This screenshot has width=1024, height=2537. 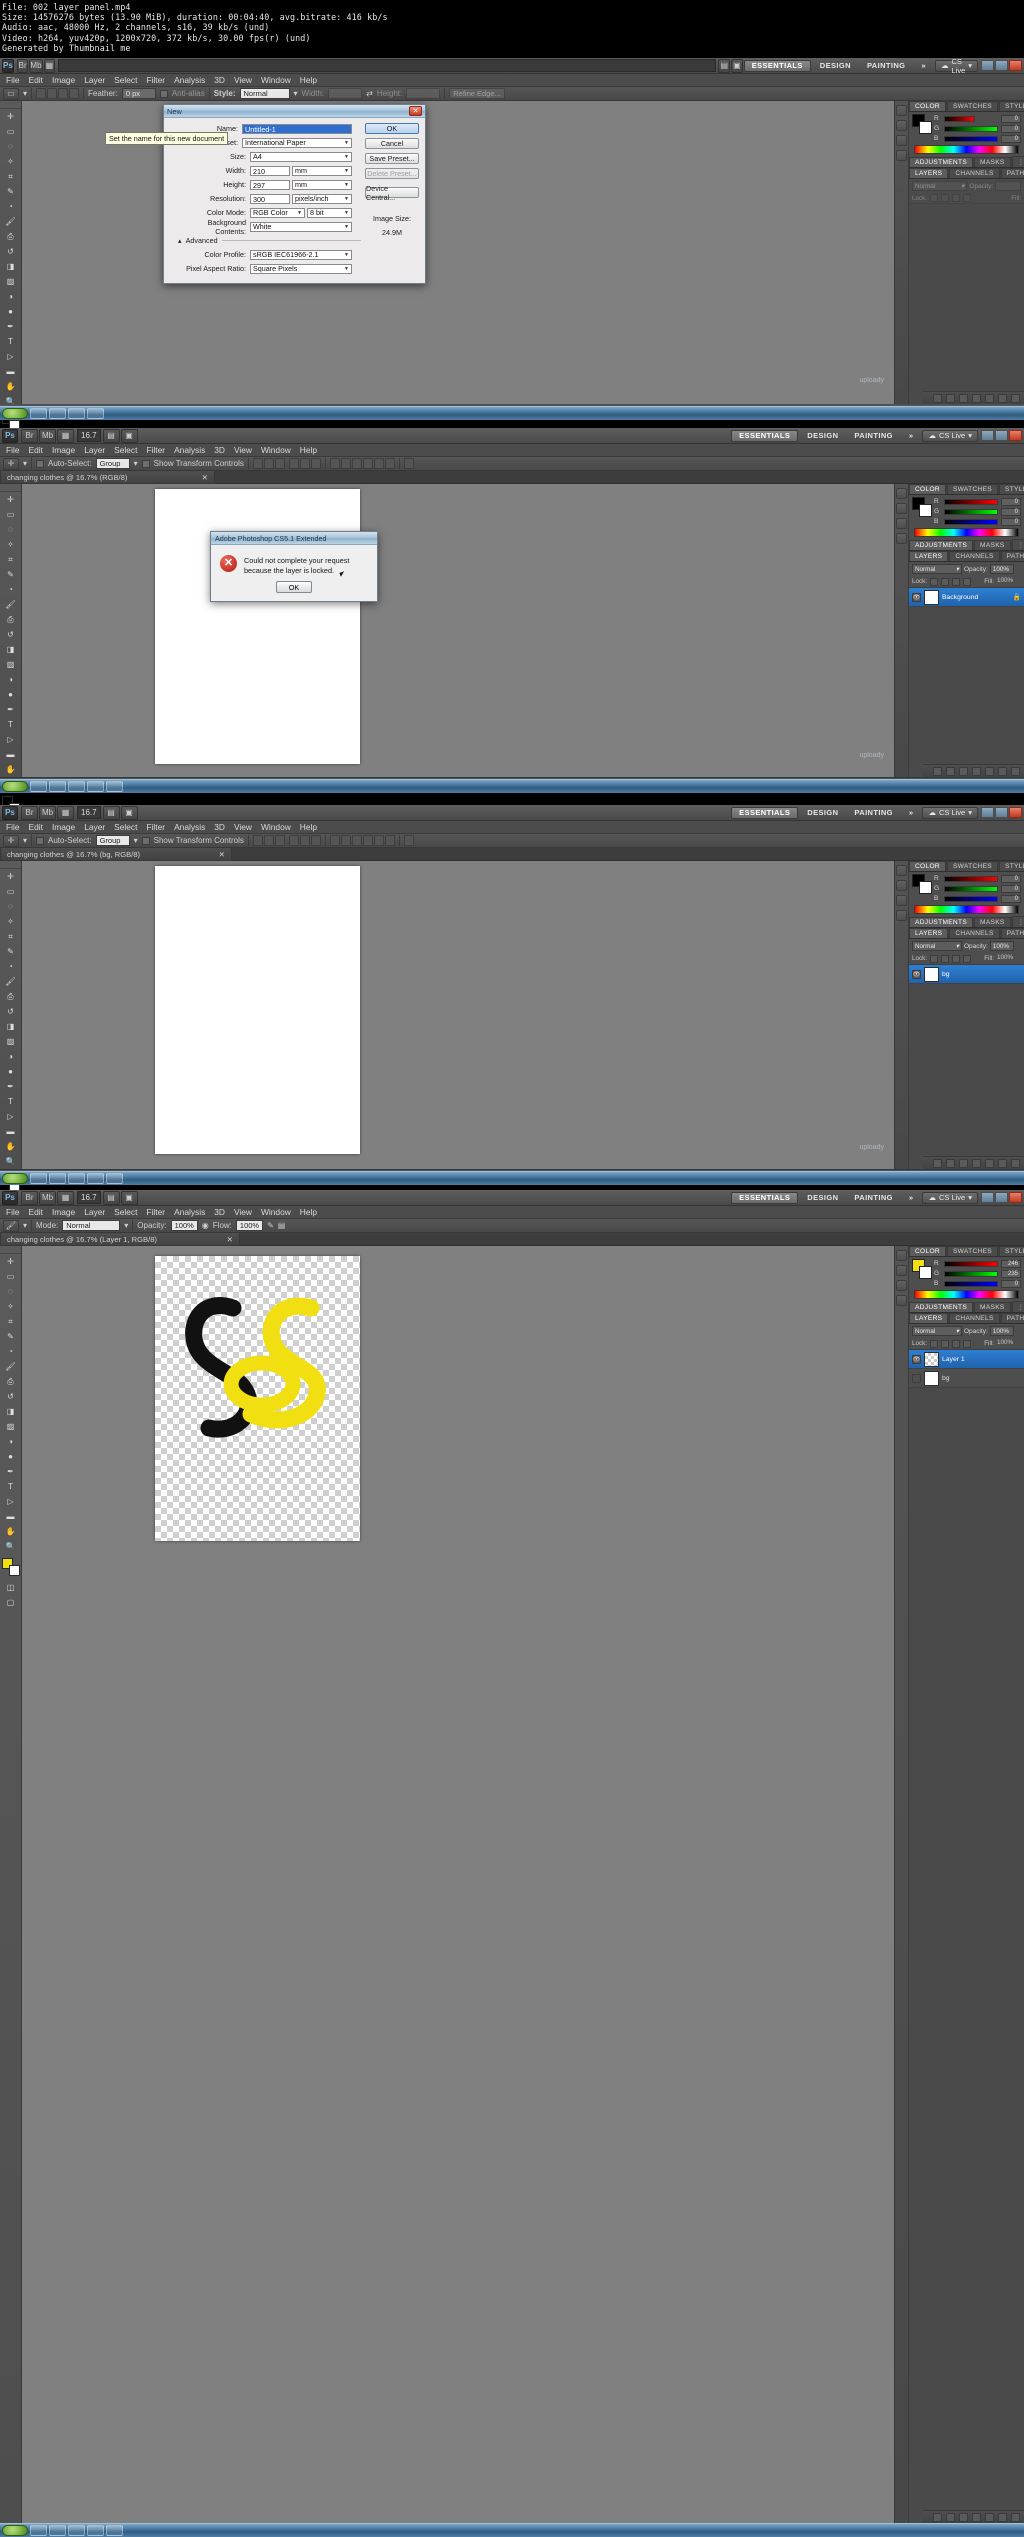 I want to click on blend-mode-dropdown-3: Normal ▾, so click(x=937, y=946).